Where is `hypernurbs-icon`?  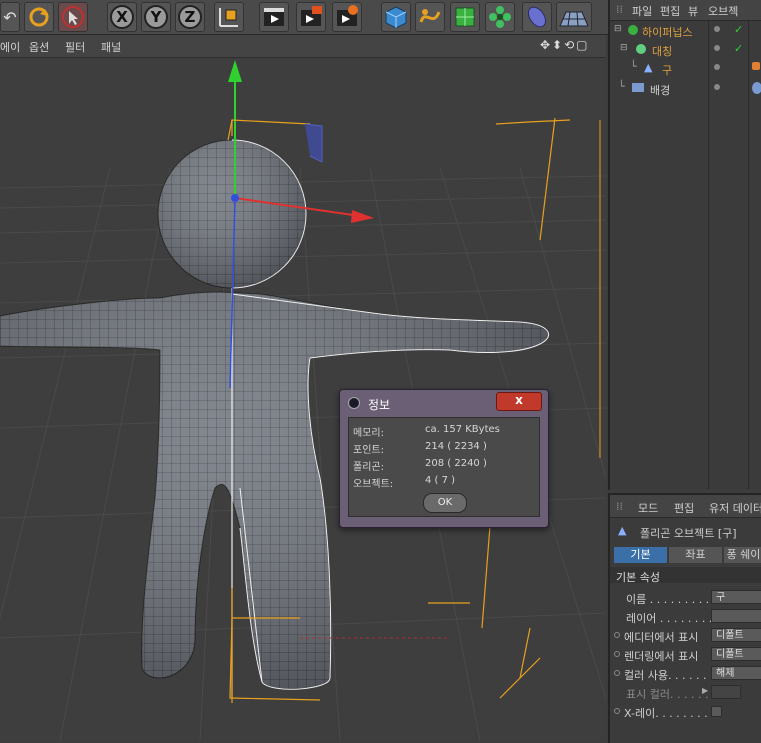
hypernurbs-icon is located at coordinates (633, 30).